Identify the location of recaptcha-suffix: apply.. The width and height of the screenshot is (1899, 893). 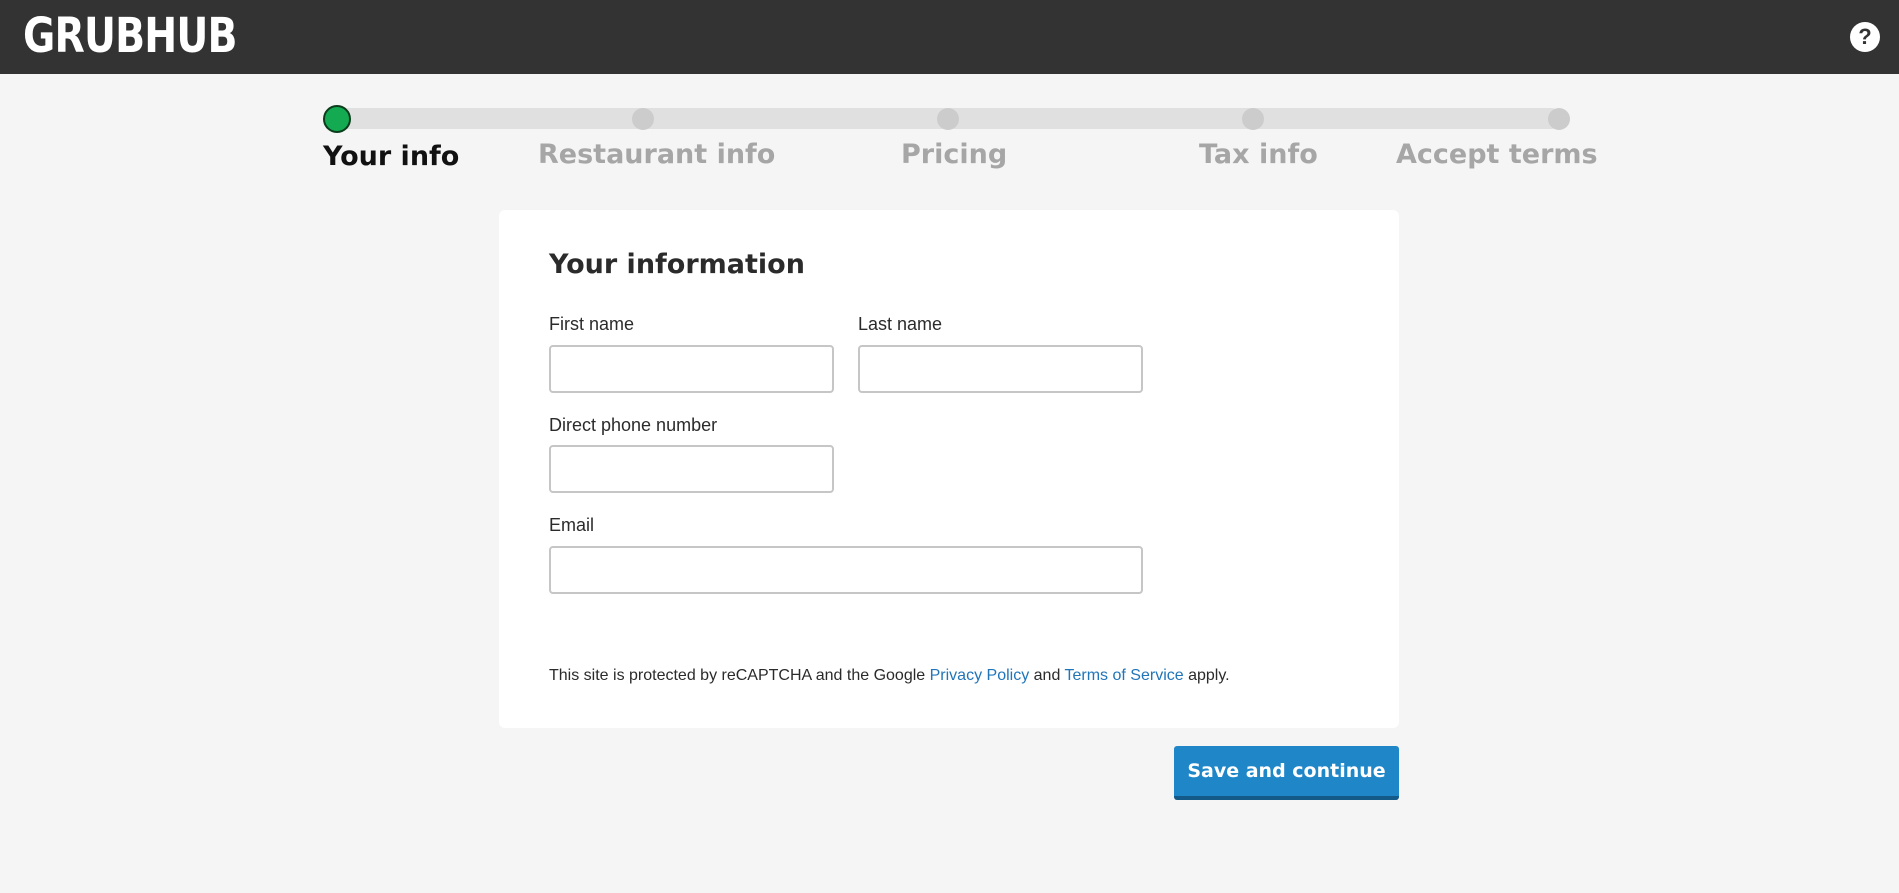
(1206, 675).